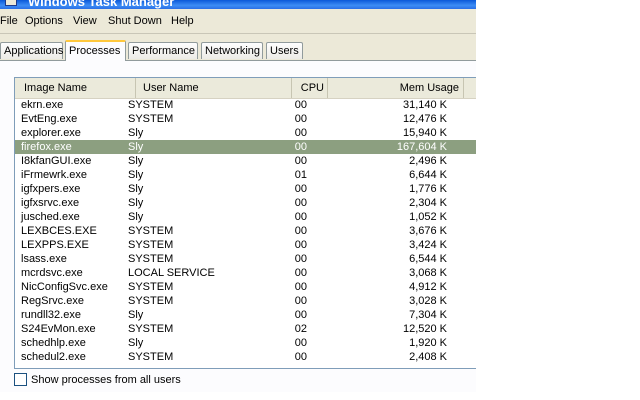 This screenshot has height=400, width=640. I want to click on table-row: schedul2.exe SYSTEM 00 2,408 K, so click(245, 357).